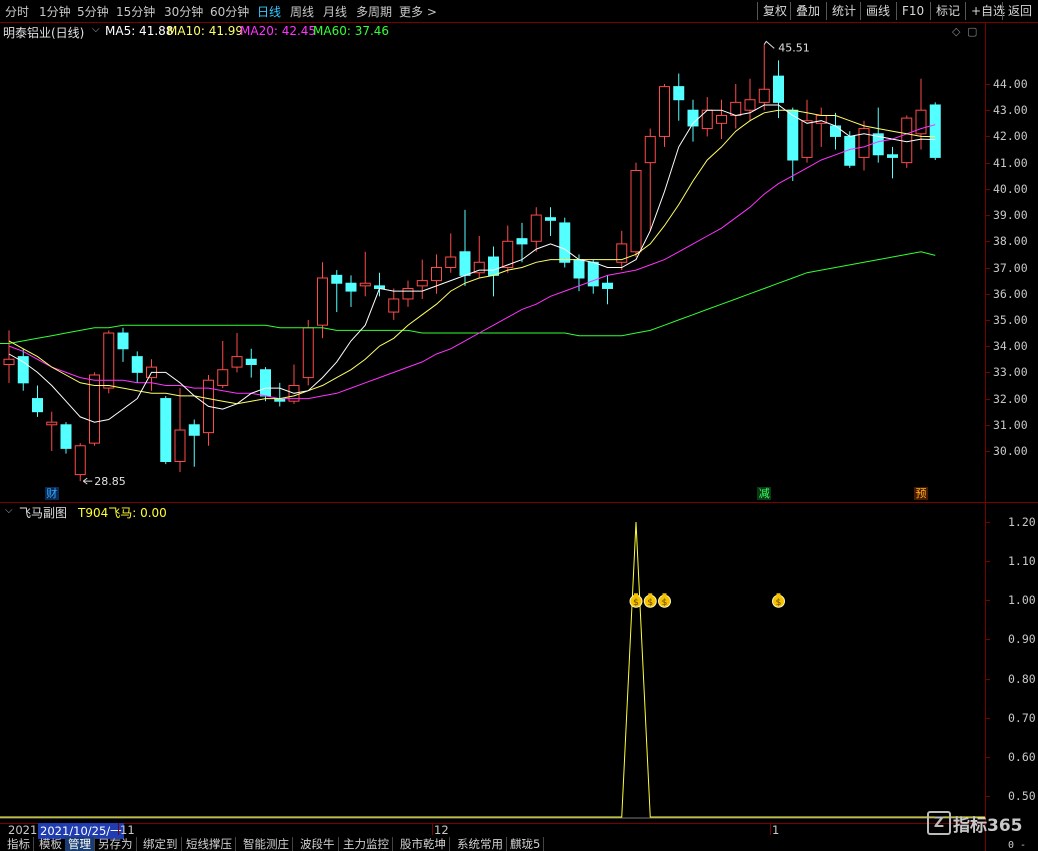  I want to click on period-tab: 日线, so click(269, 11).